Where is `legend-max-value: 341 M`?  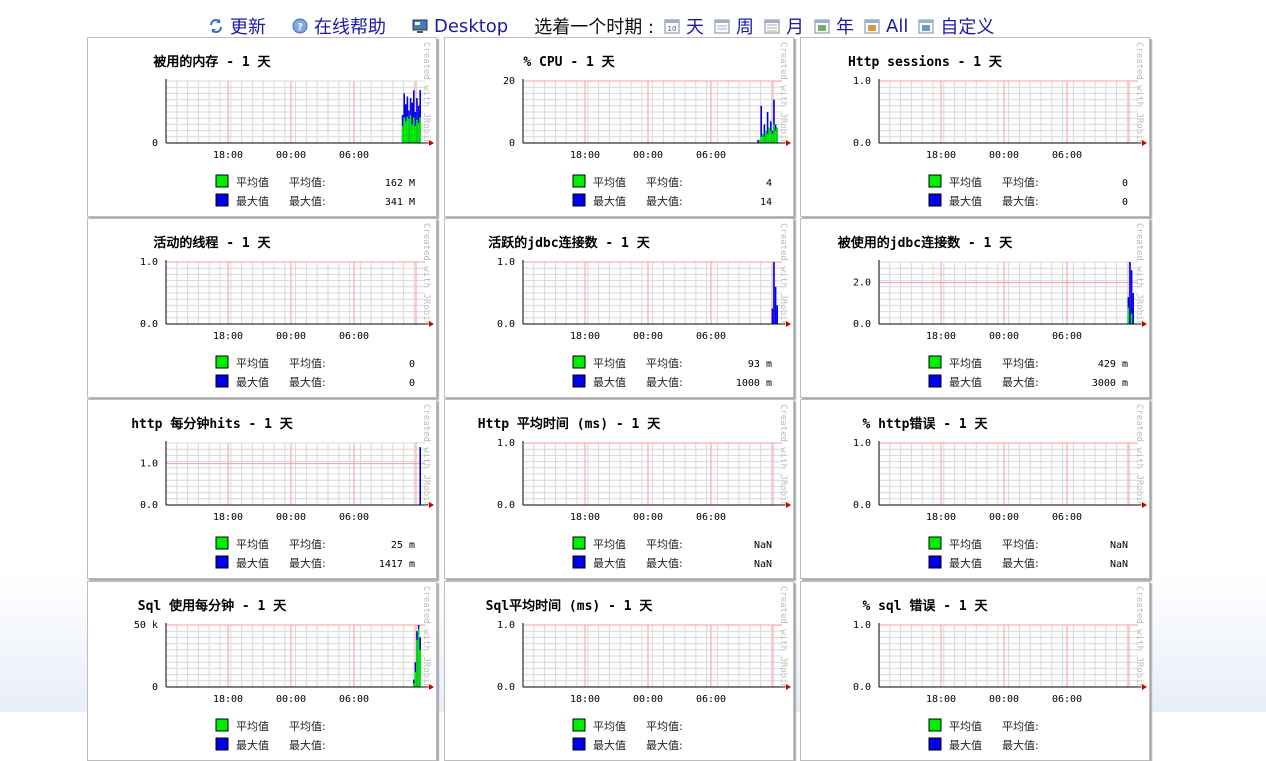 legend-max-value: 341 M is located at coordinates (400, 202).